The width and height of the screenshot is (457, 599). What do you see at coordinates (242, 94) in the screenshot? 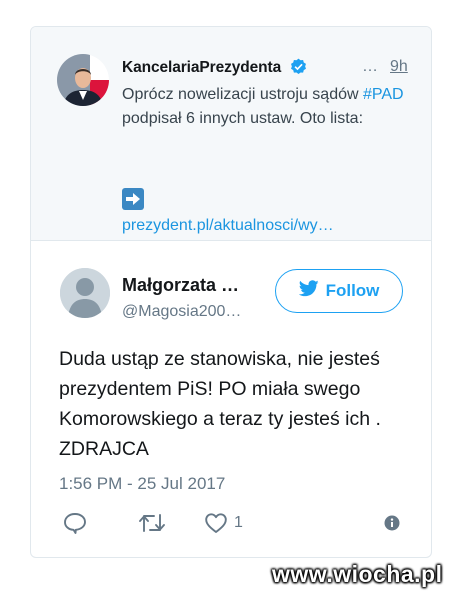
I see `quoted-text-start: Oprócz nowelizacji ustroju sądów` at bounding box center [242, 94].